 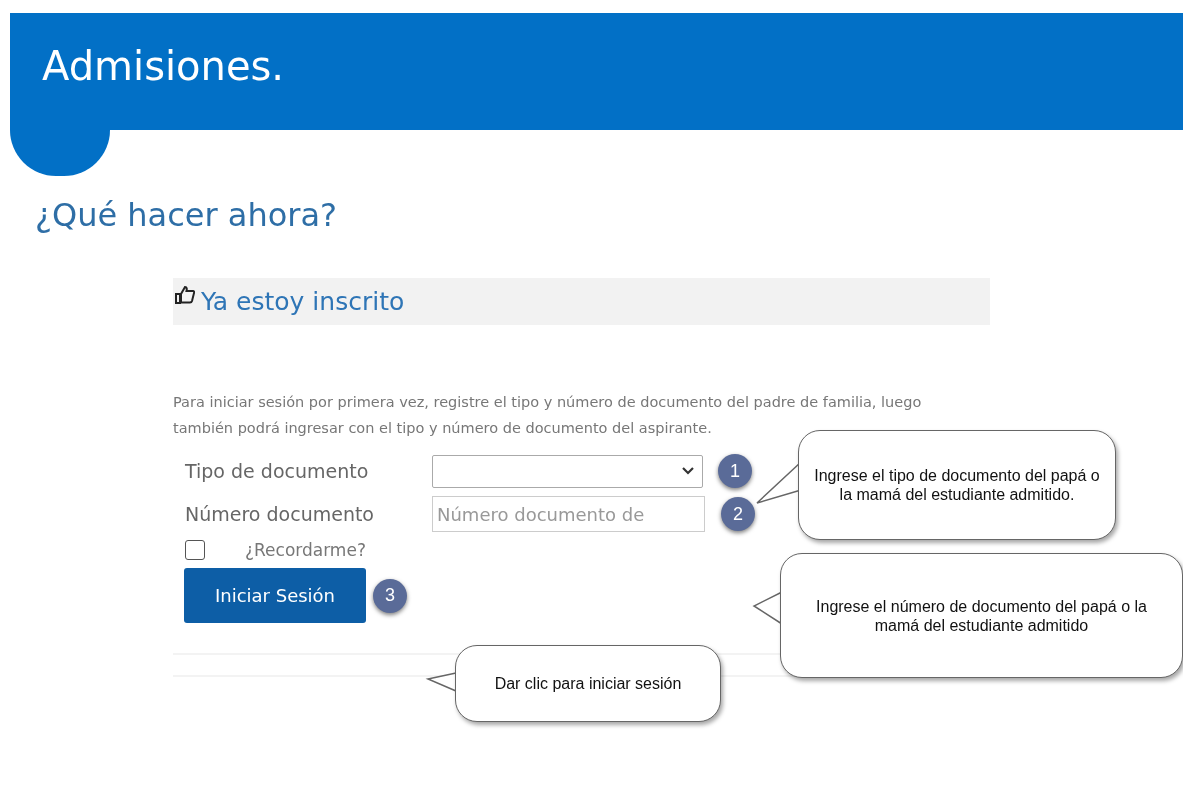 What do you see at coordinates (568, 514) in the screenshot?
I see `document-number-input: Número documento de` at bounding box center [568, 514].